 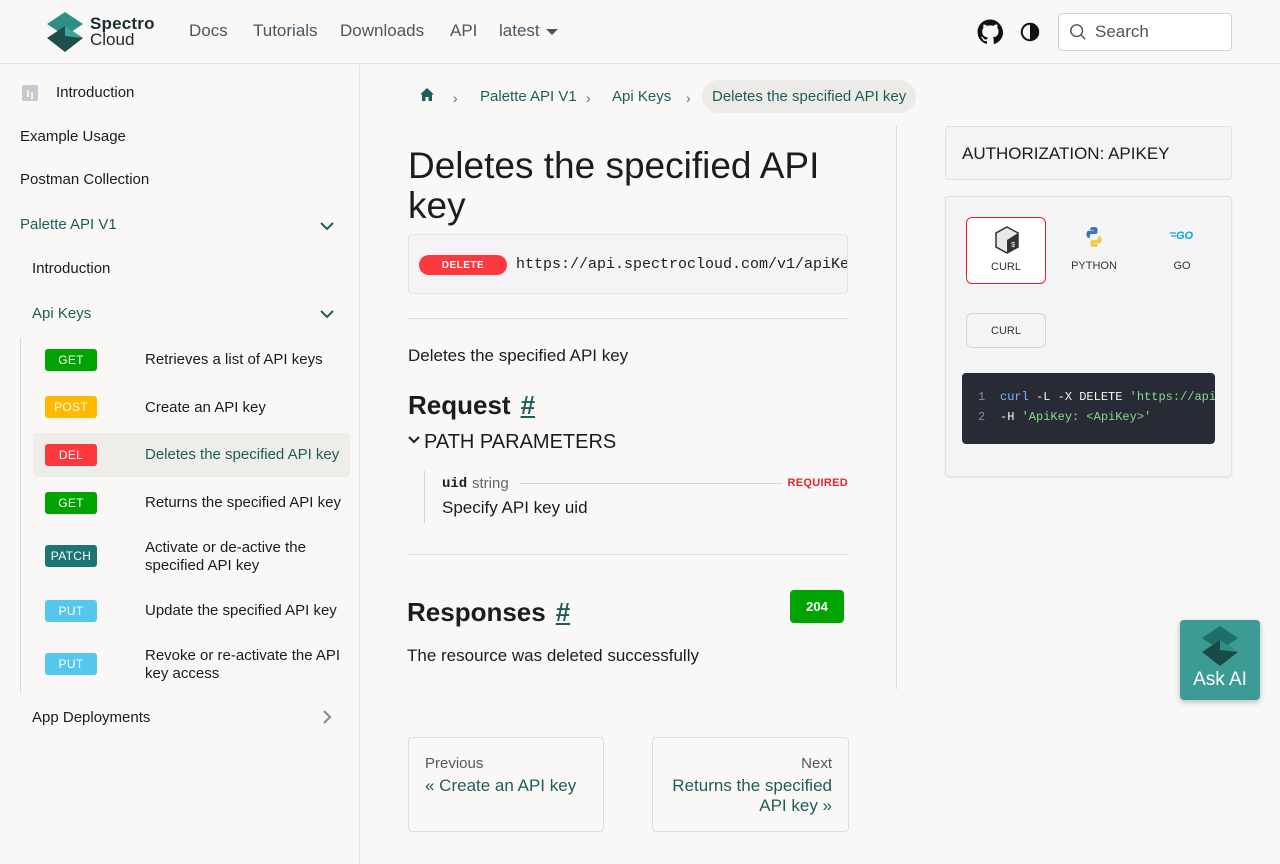 I want to click on code-flags: -H, so click(x=1011, y=417).